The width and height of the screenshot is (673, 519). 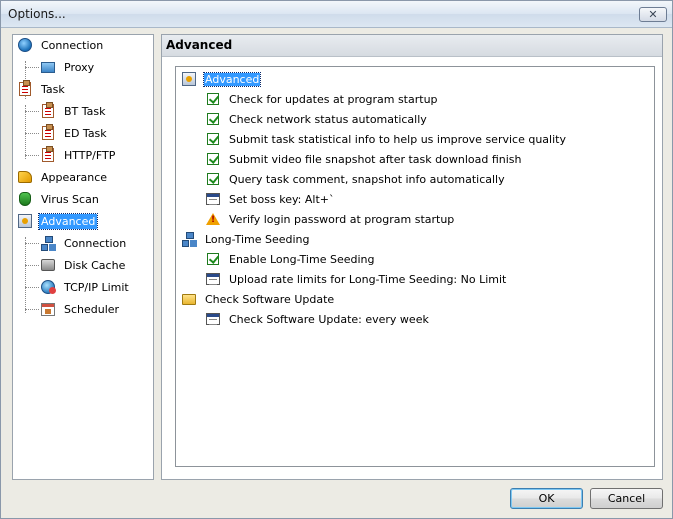 I want to click on setting-label: Check Software Update: every week, so click(x=329, y=319).